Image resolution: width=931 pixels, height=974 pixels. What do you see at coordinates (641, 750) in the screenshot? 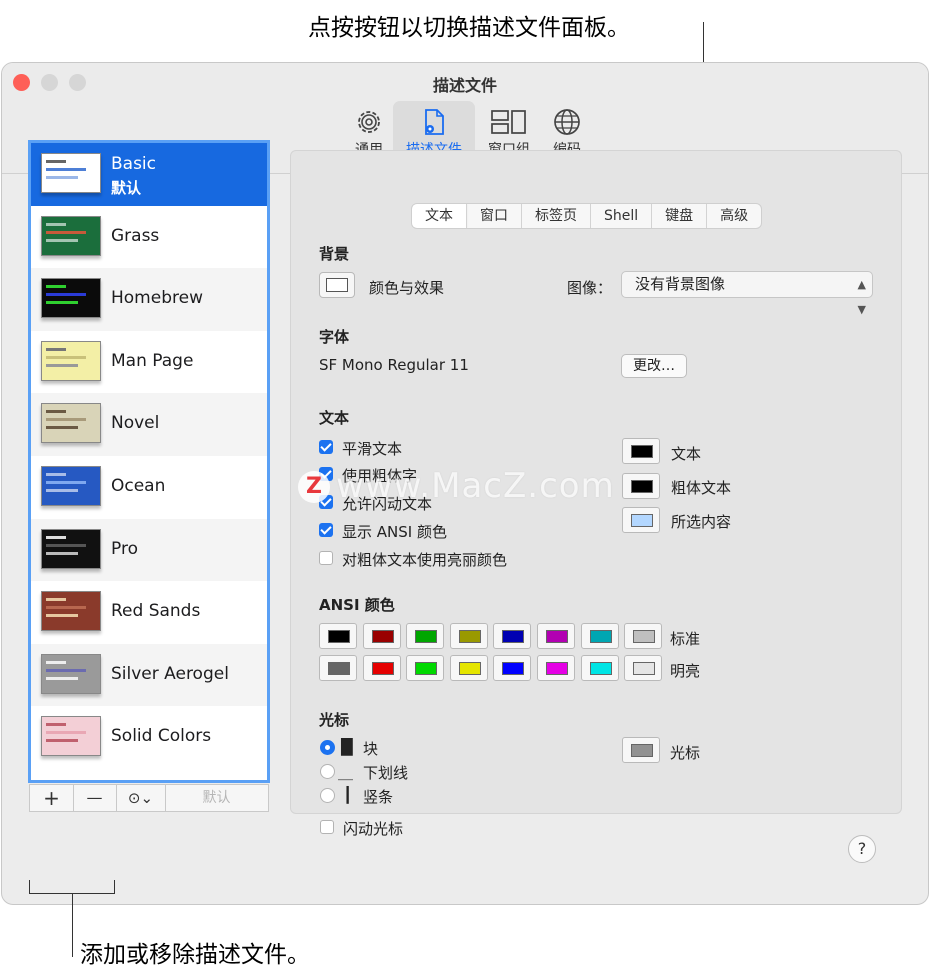
I see `cursor-color-well` at bounding box center [641, 750].